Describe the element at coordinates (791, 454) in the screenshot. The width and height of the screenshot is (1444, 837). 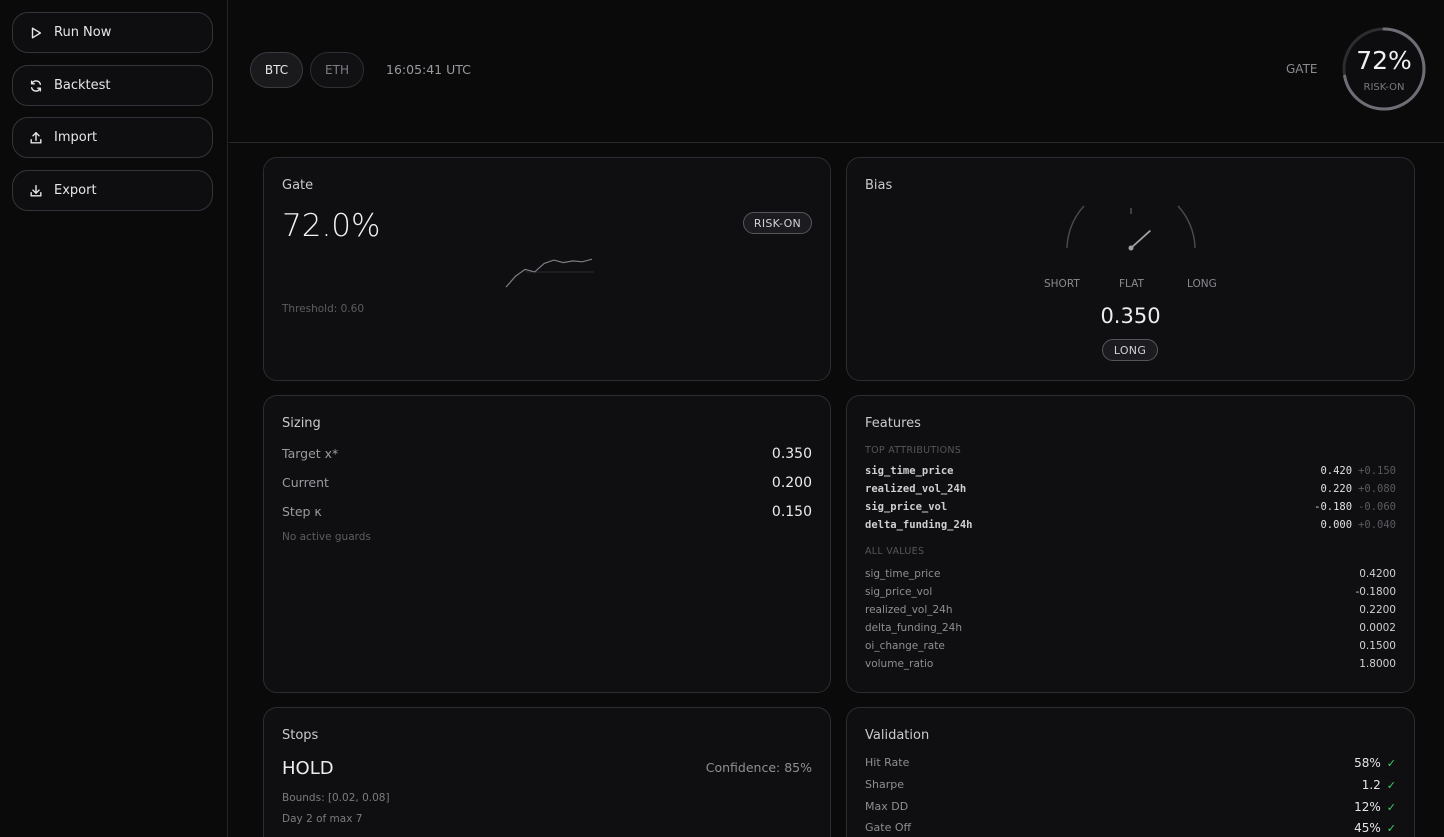
I see `row-value: 0.350` at that location.